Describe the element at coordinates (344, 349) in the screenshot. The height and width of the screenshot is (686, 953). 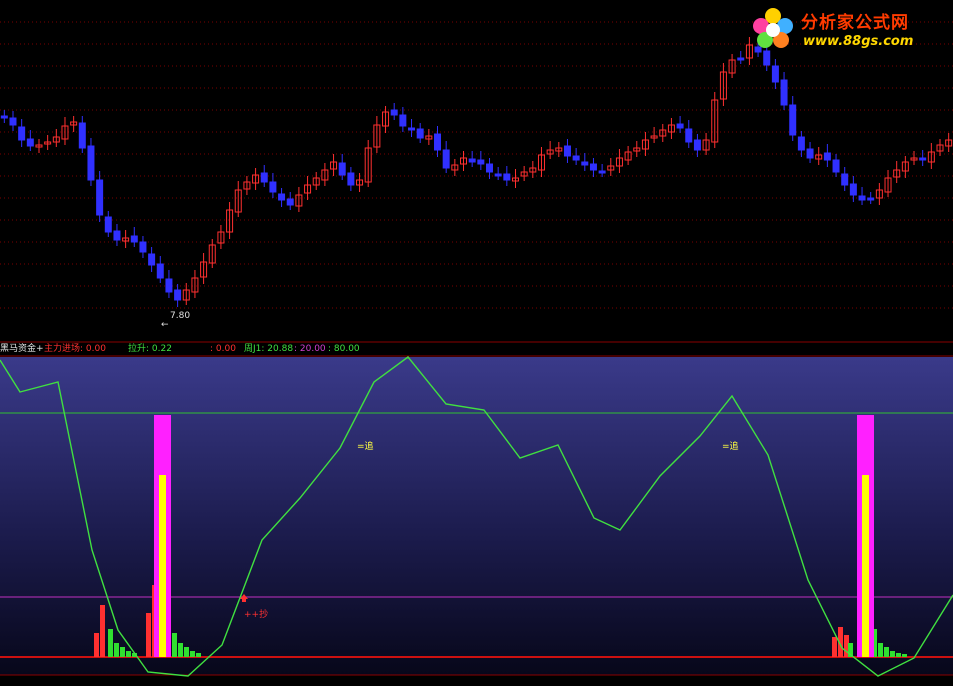
I see `level-80-value: : 80.00` at that location.